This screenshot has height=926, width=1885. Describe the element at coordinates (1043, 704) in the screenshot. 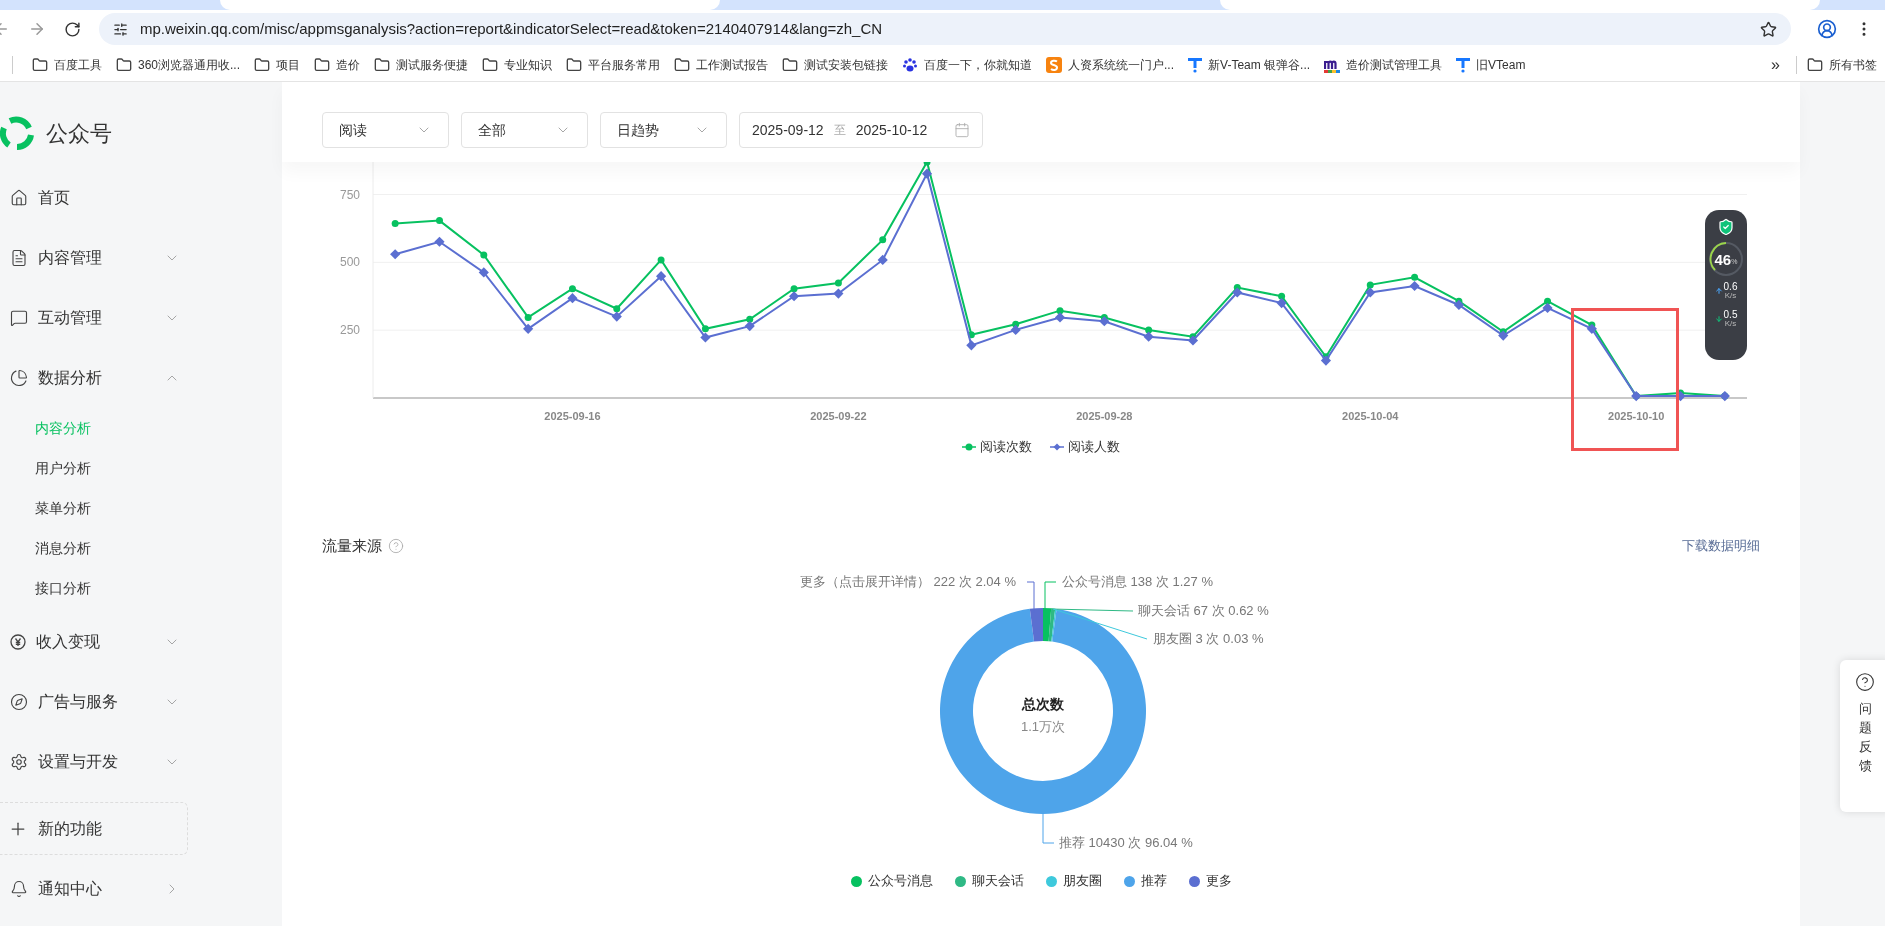

I see `donut-center-title: 总次数` at that location.